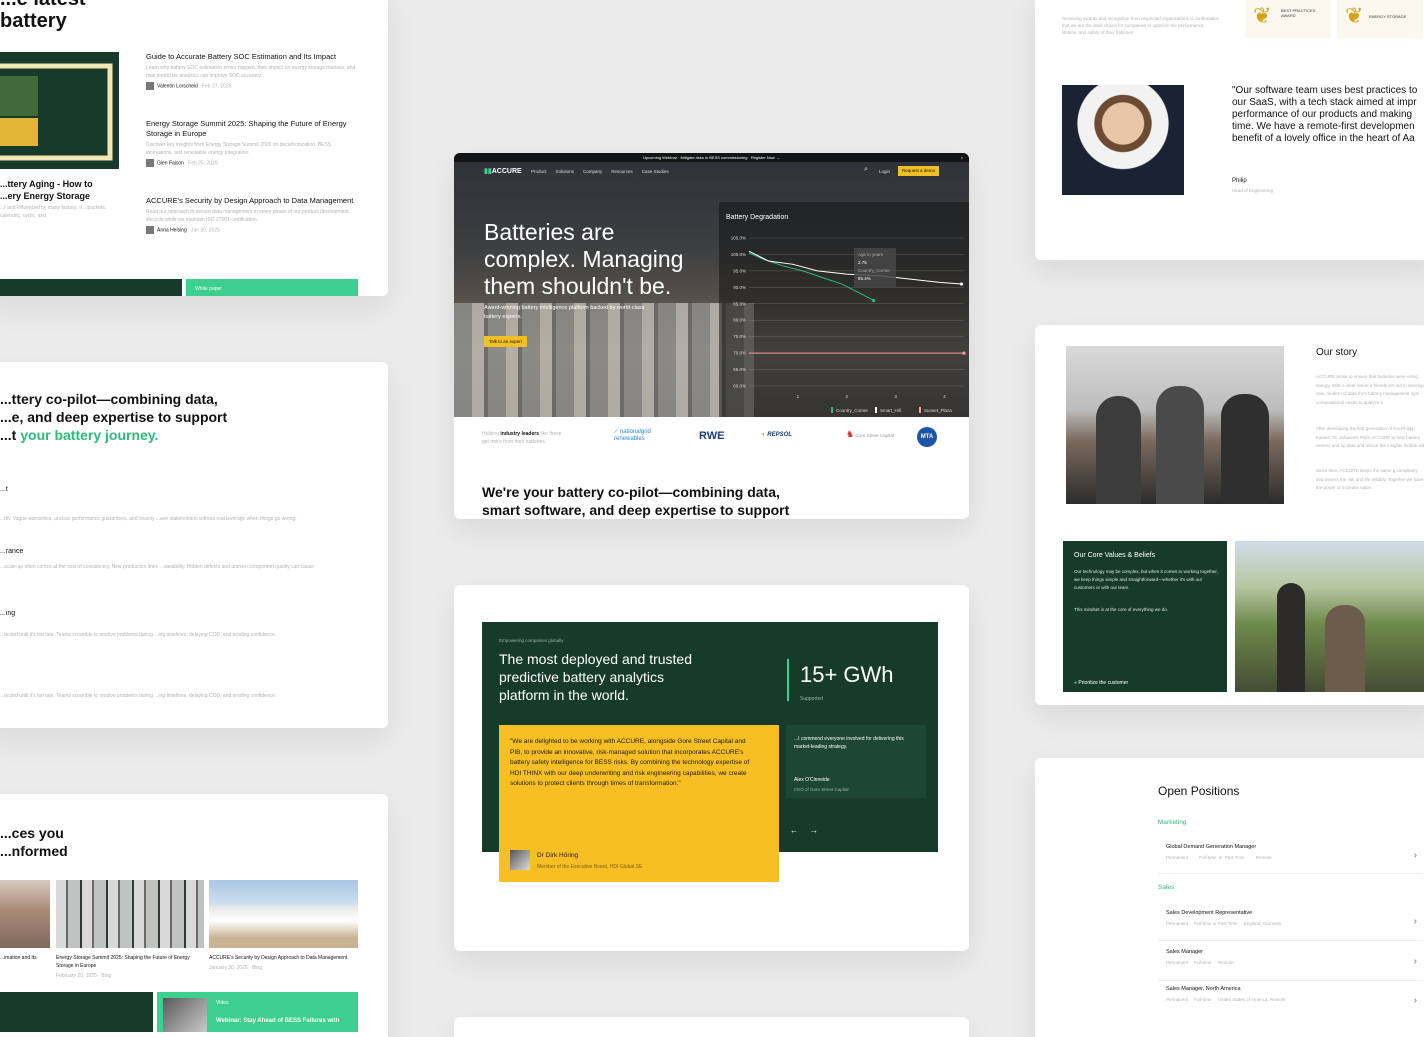 The image size is (1424, 1037). What do you see at coordinates (794, 830) in the screenshot?
I see `prev-arrow-icon: ←` at bounding box center [794, 830].